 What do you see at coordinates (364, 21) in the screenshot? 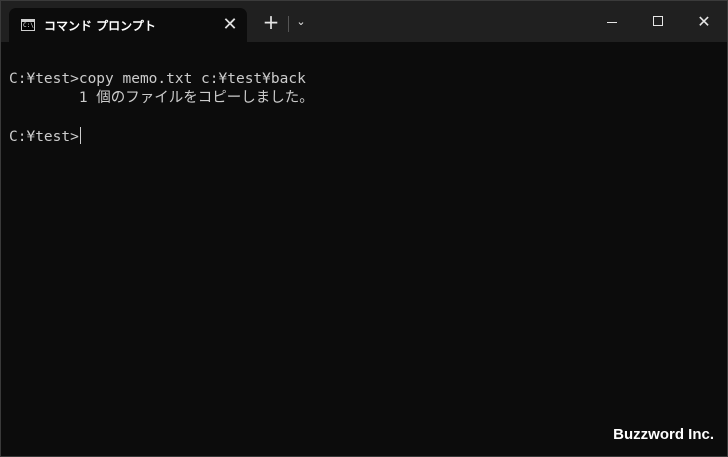
I see `title-bar: C:\ コマンド プロンプト ✕ + ⌄ ✕` at bounding box center [364, 21].